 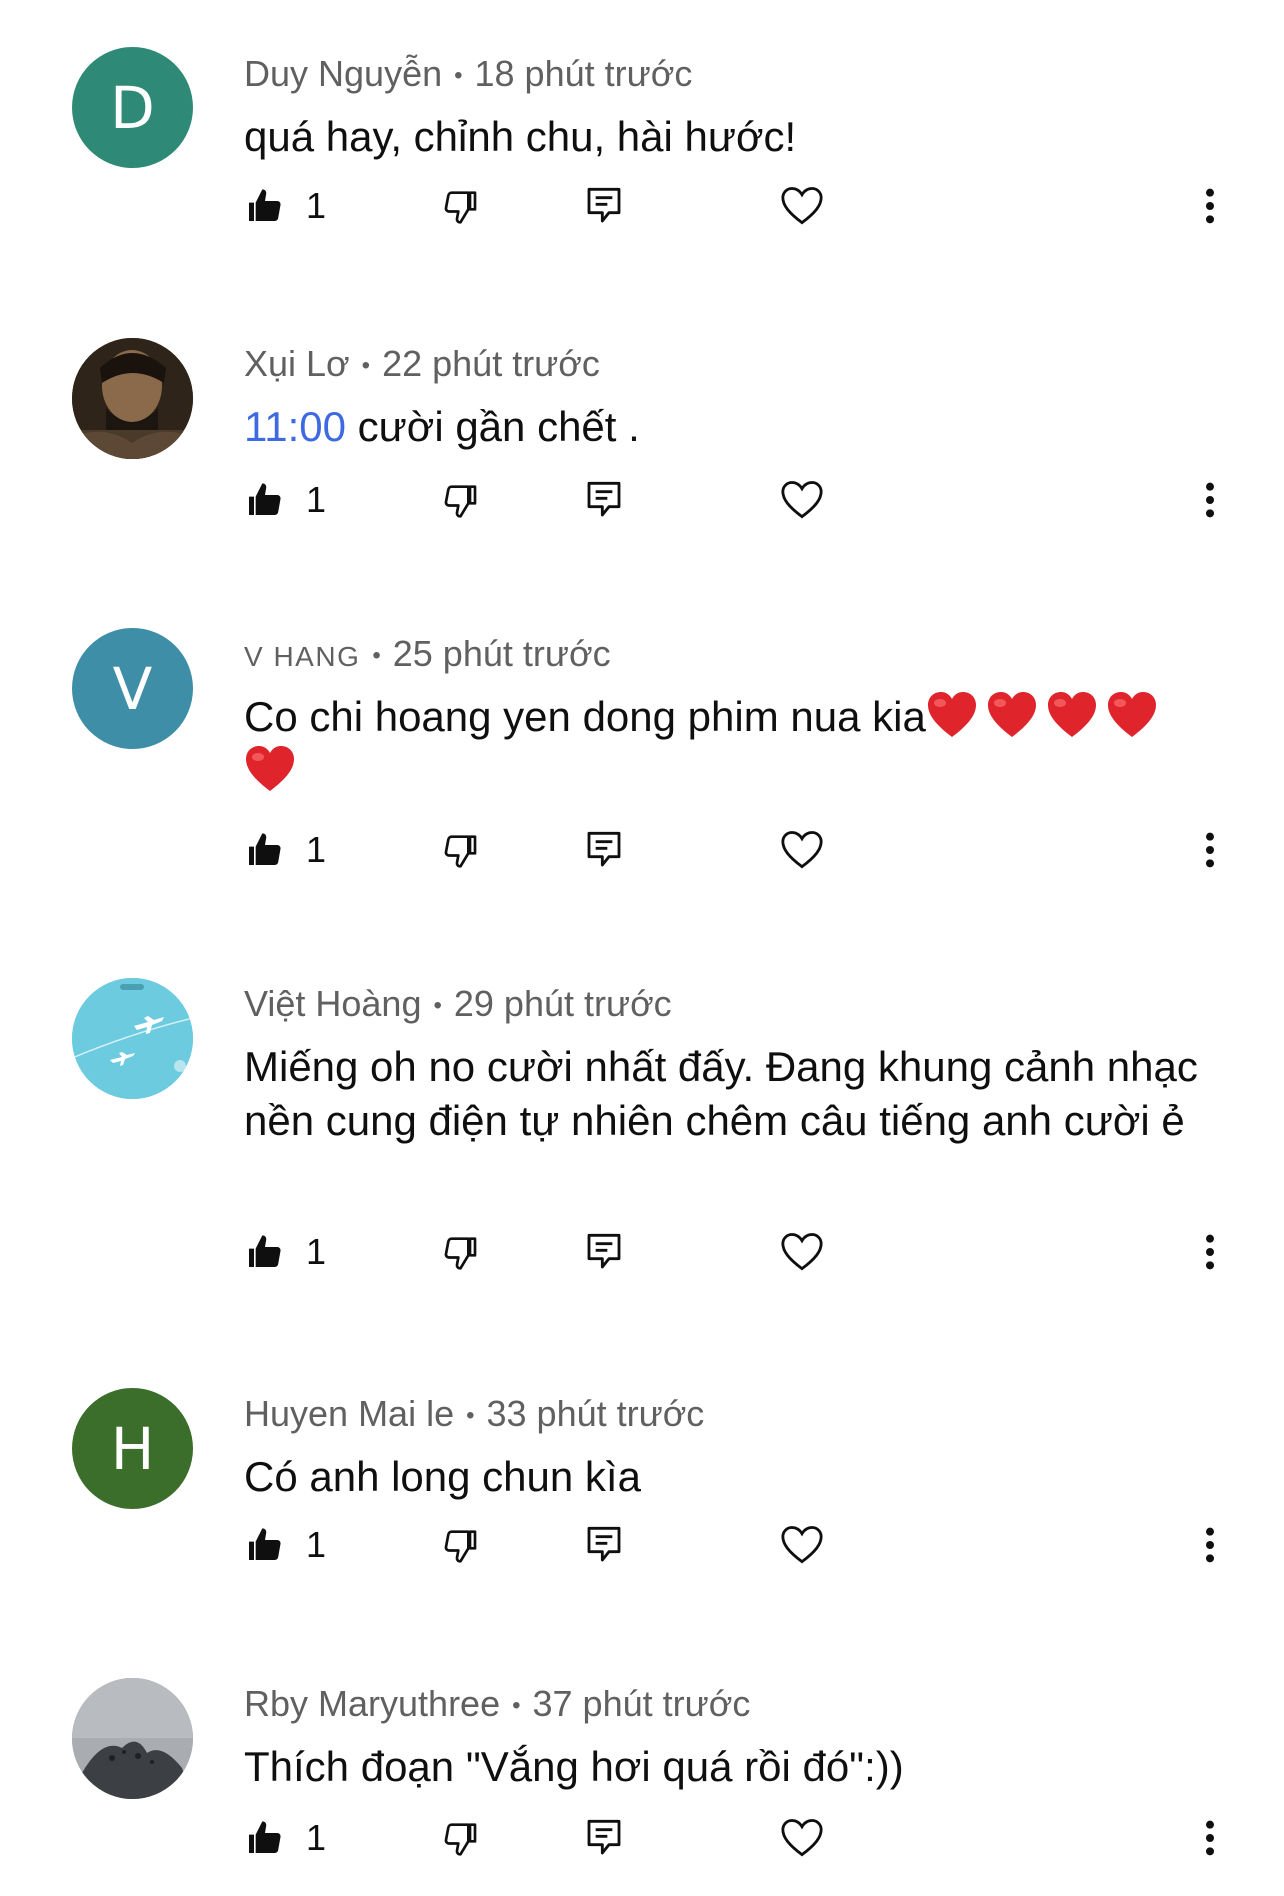 I want to click on avatar-photo, so click(x=132, y=398).